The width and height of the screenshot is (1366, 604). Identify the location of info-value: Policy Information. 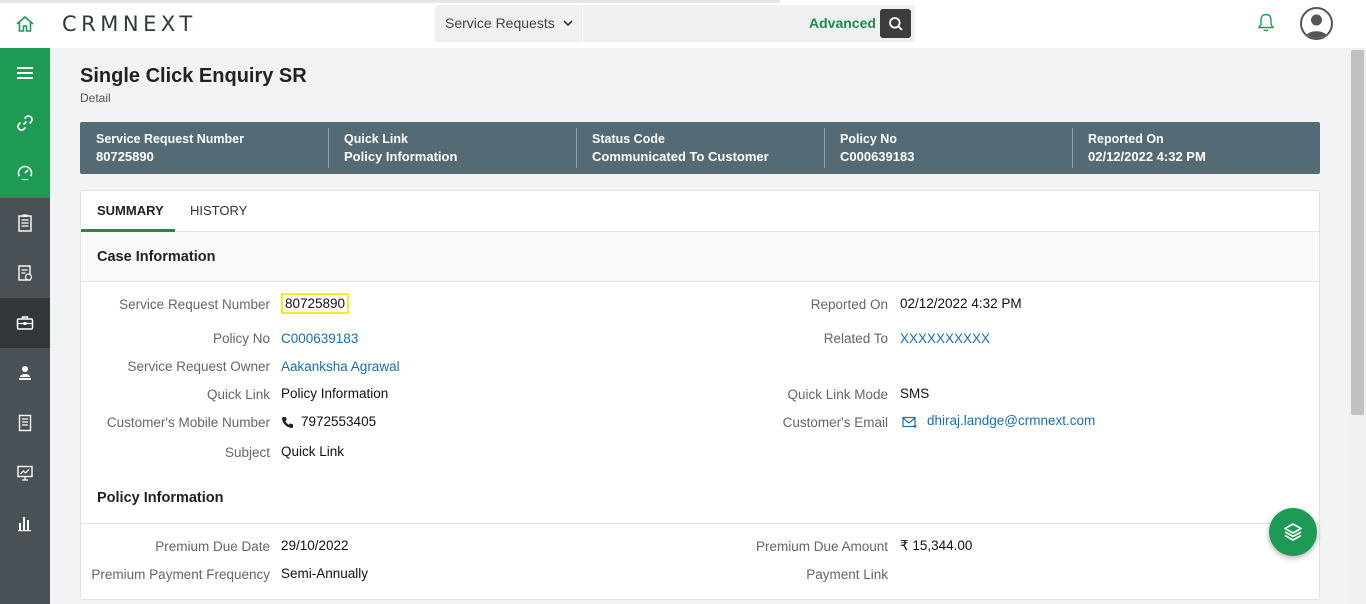
(401, 156).